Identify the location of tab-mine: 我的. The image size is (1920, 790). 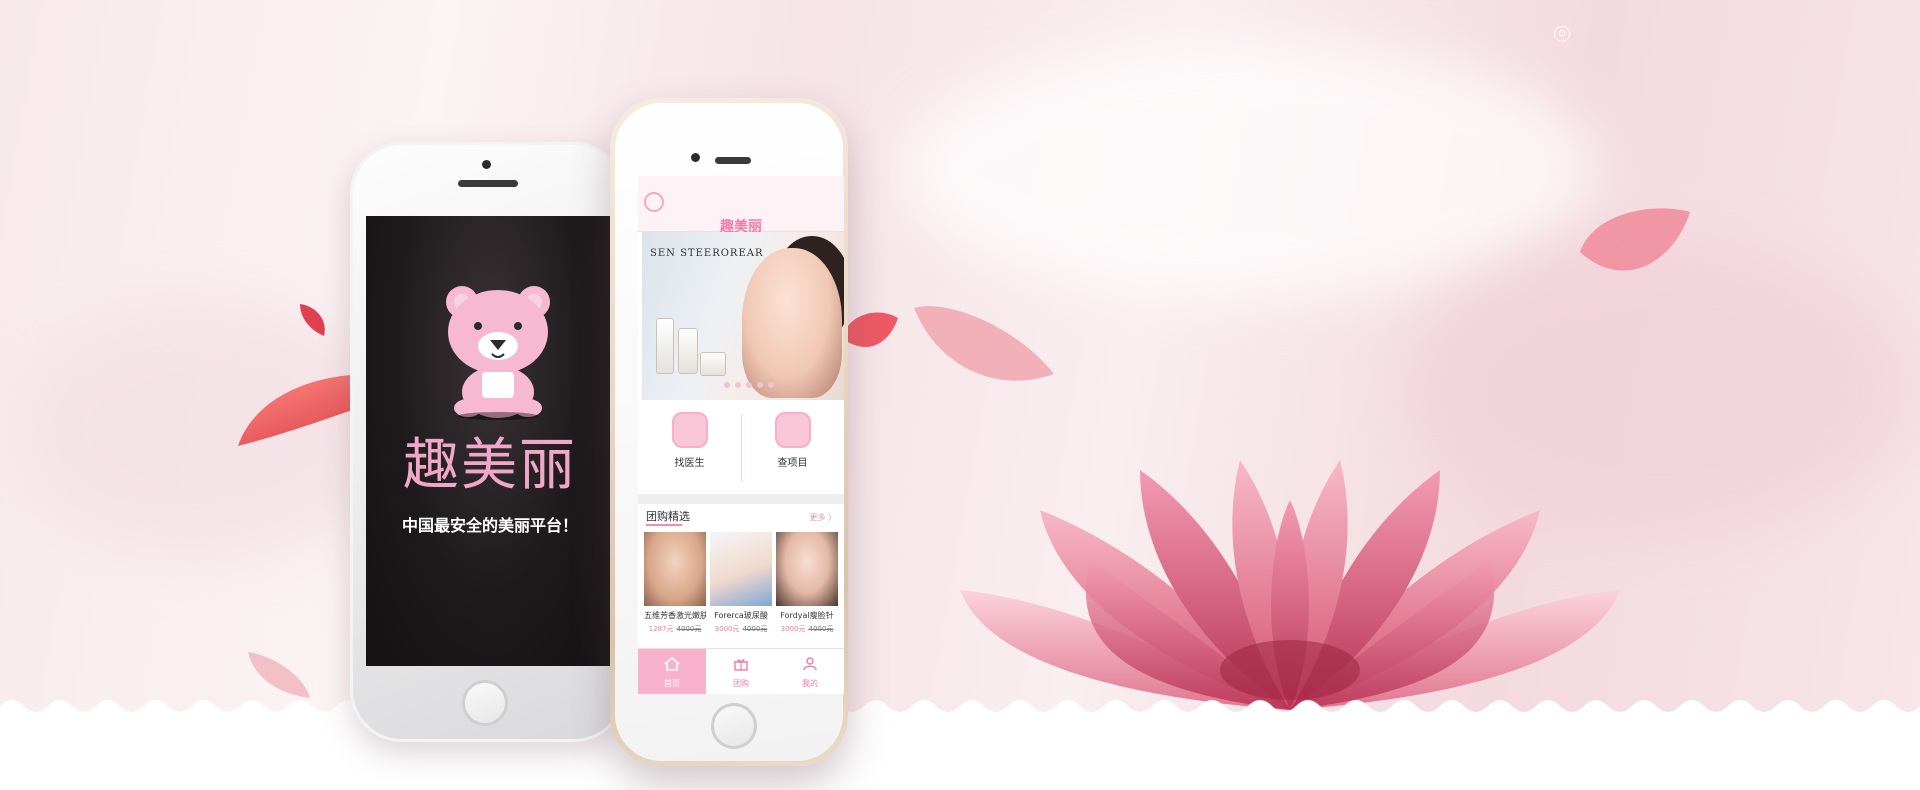
(810, 671).